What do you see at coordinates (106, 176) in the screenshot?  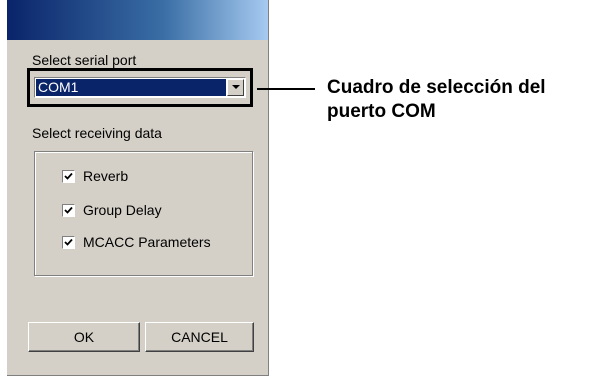 I see `reverb-label: Reverb` at bounding box center [106, 176].